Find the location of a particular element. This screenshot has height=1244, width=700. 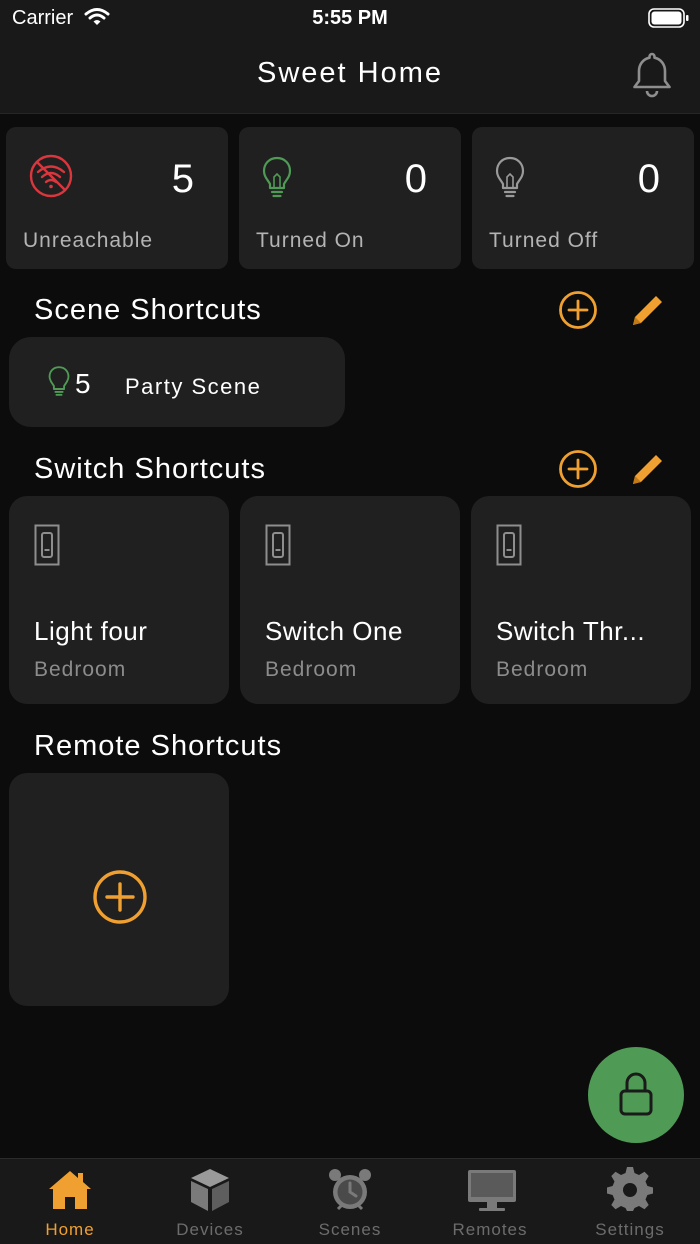

status-bar: Carrier 5:55 PM is located at coordinates (350, 20).